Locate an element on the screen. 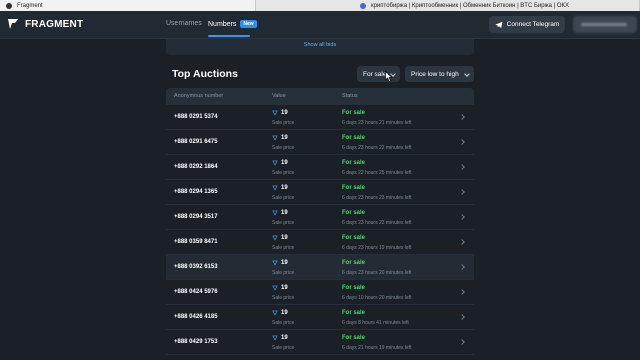 This screenshot has height=360, width=640. new-badge: New is located at coordinates (248, 24).